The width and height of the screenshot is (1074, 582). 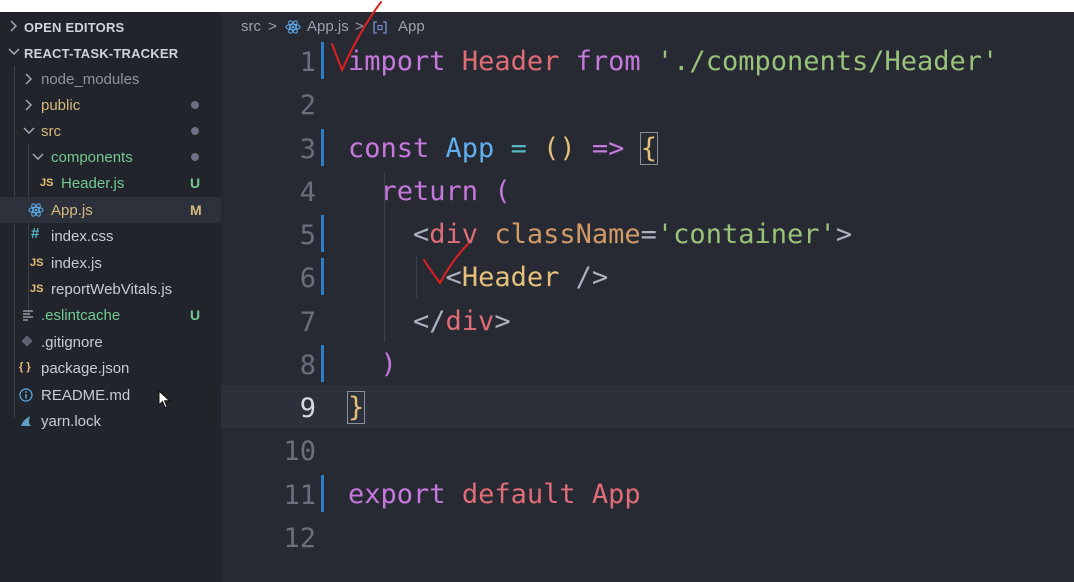 I want to click on react-icon, so click(x=293, y=27).